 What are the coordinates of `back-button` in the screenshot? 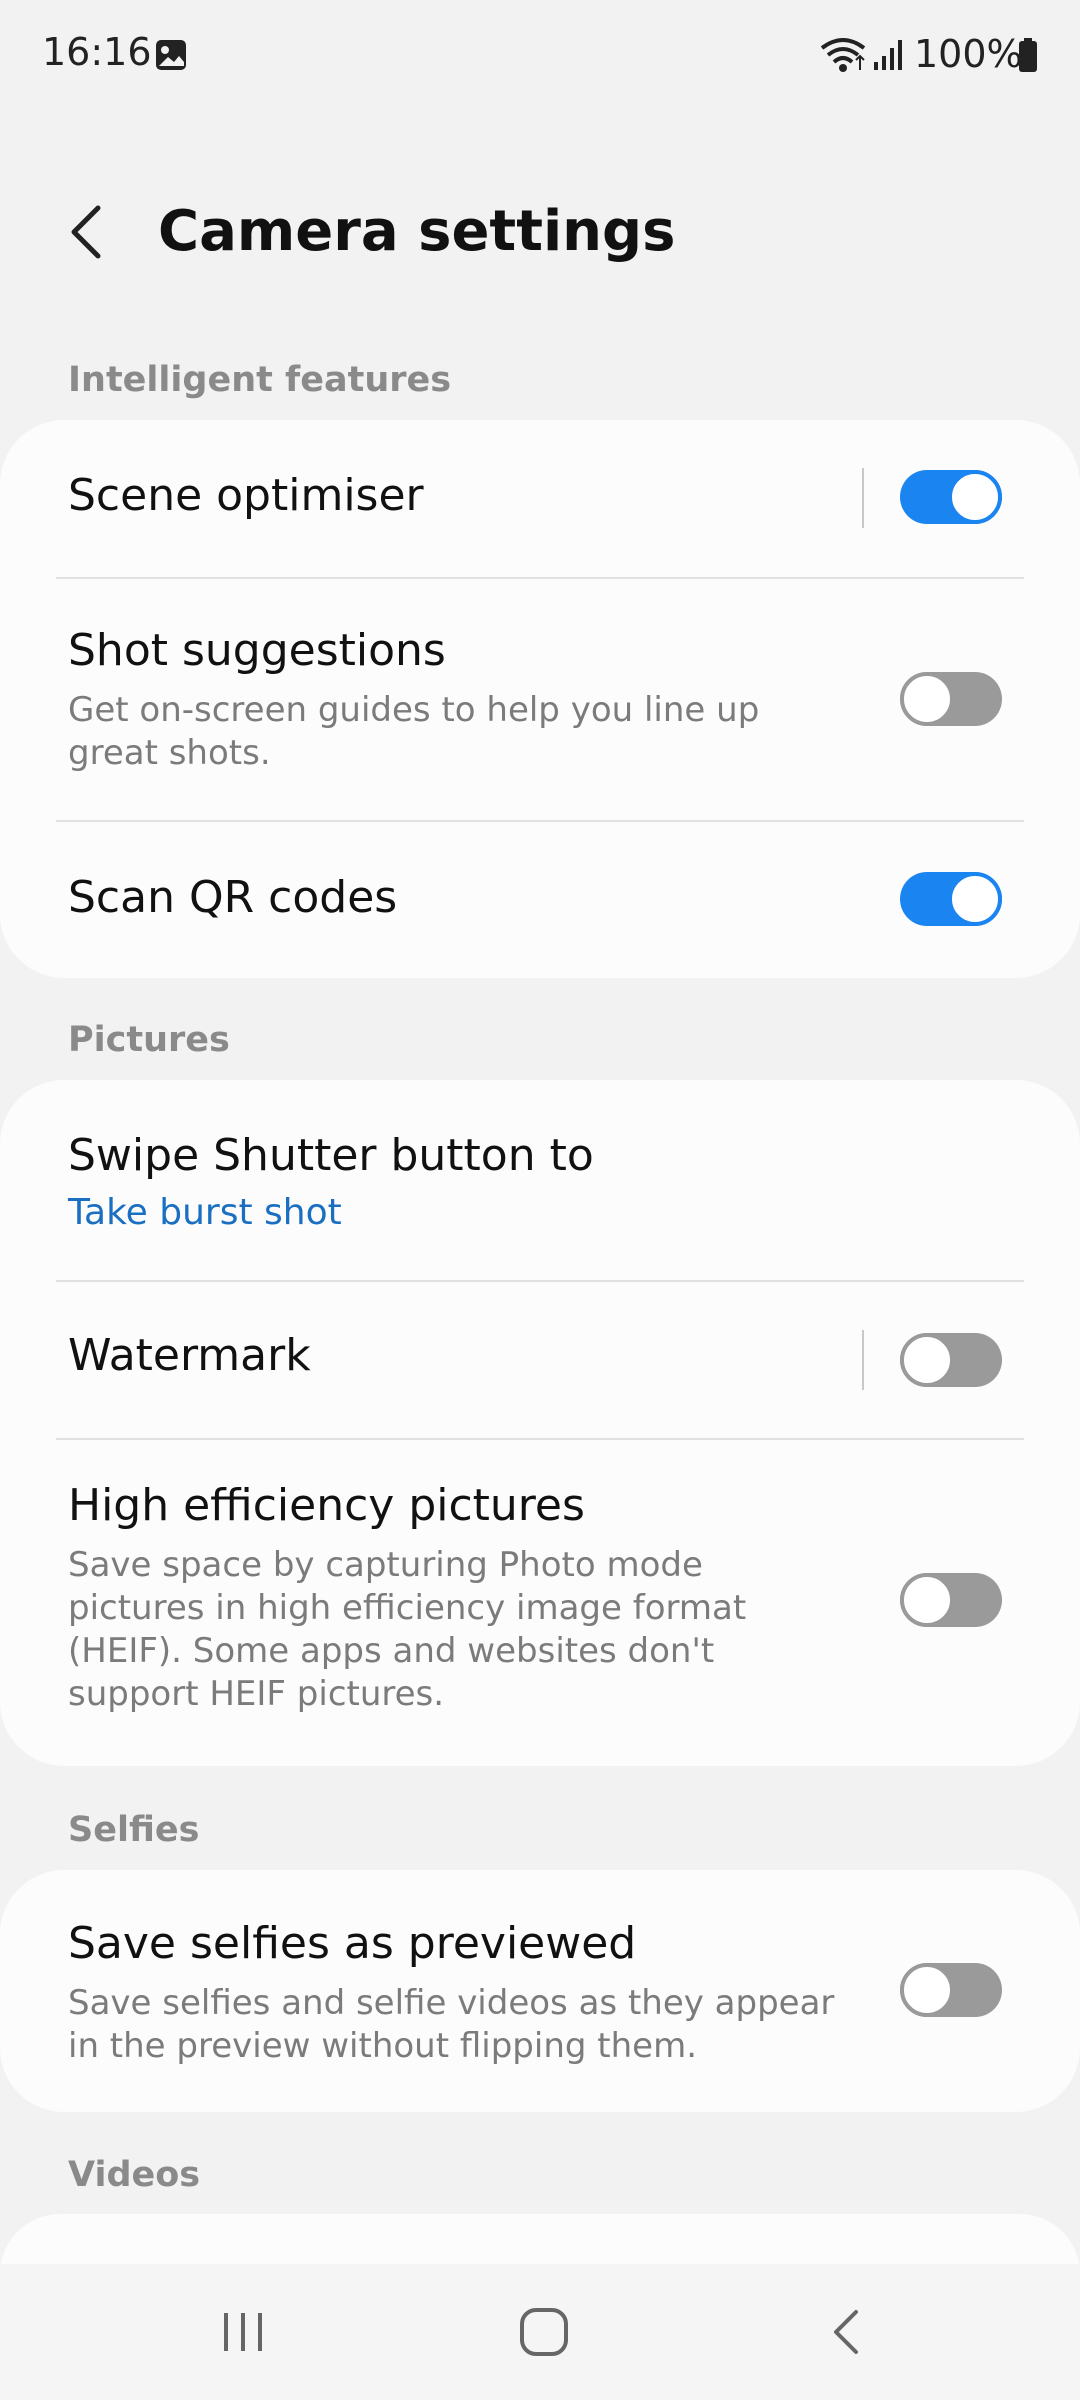 It's located at (86, 232).